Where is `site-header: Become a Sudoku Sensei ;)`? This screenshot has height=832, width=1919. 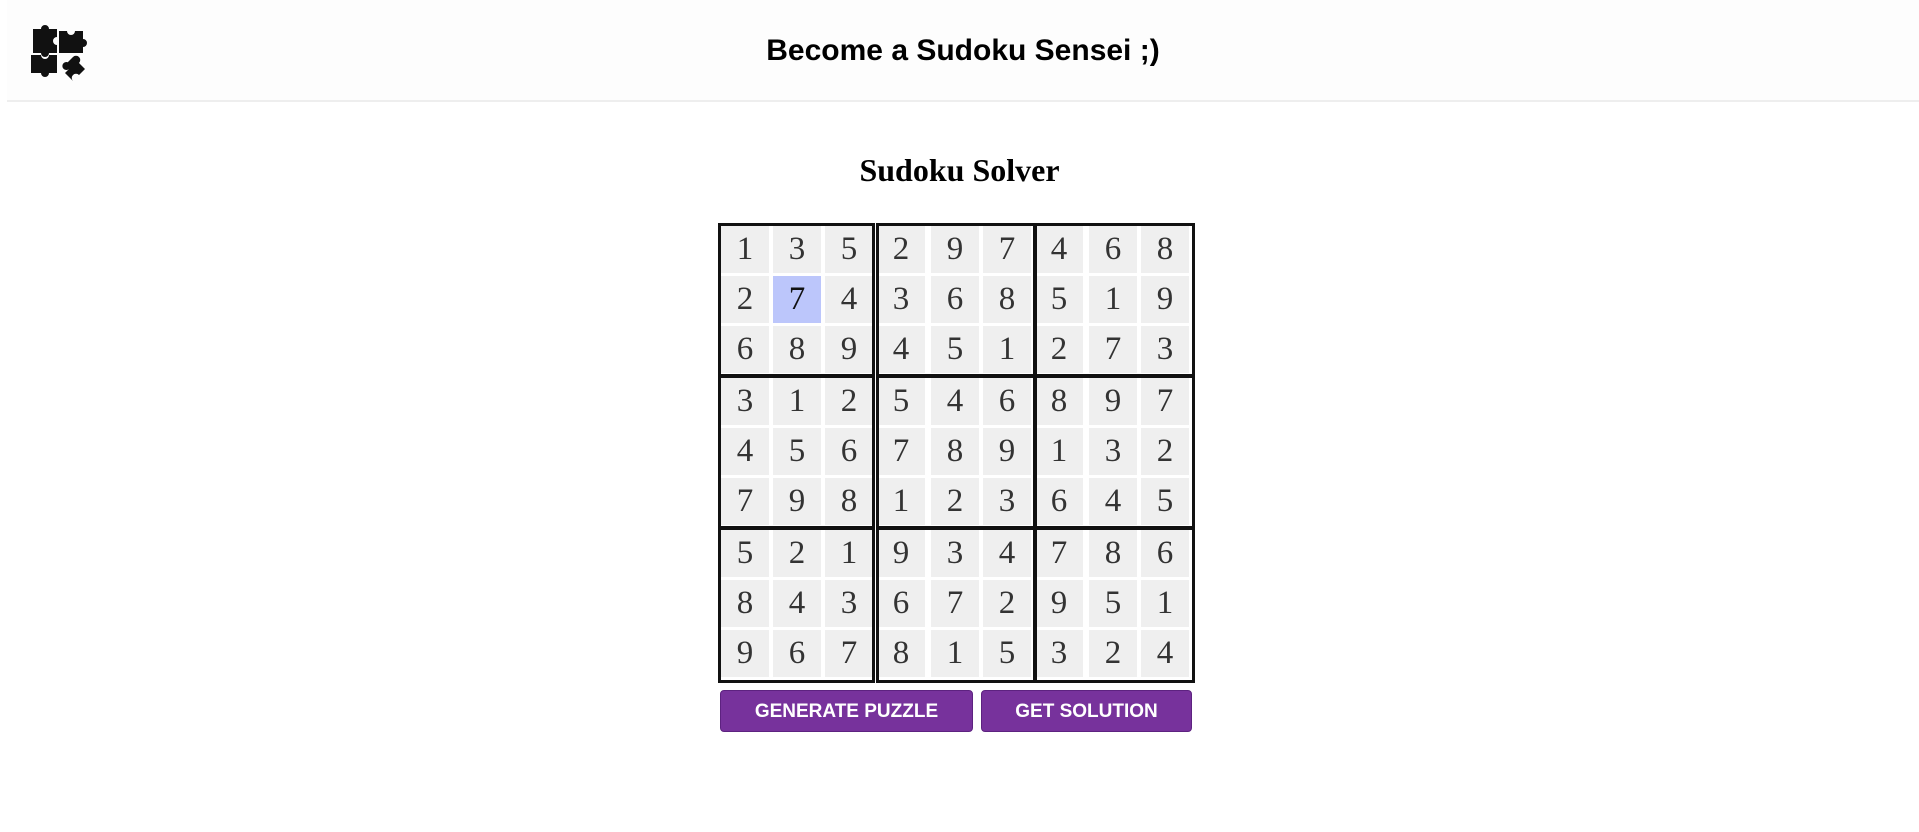 site-header: Become a Sudoku Sensei ;) is located at coordinates (963, 51).